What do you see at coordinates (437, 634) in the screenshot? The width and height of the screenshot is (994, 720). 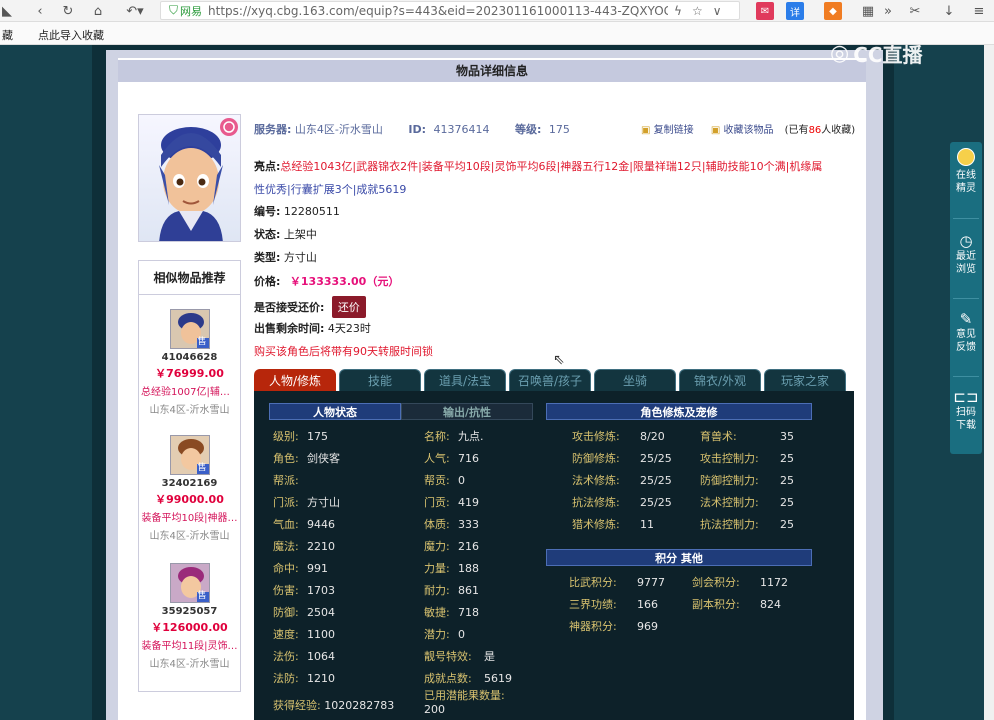 I see `stat-label: 潜力:` at bounding box center [437, 634].